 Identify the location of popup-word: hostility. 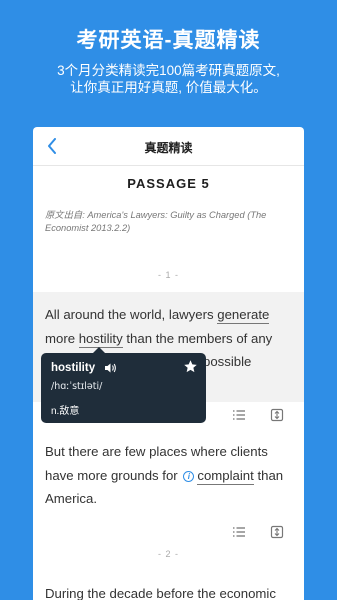
(73, 368).